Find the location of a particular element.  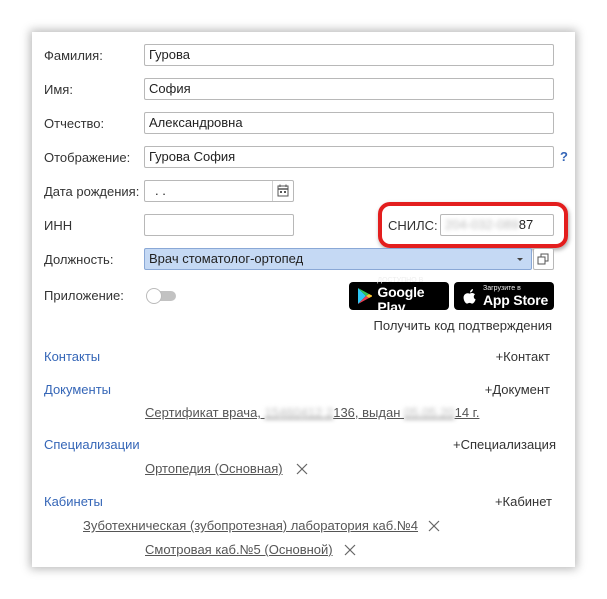

cabinets-section-link: Кабинеты is located at coordinates (73, 502).